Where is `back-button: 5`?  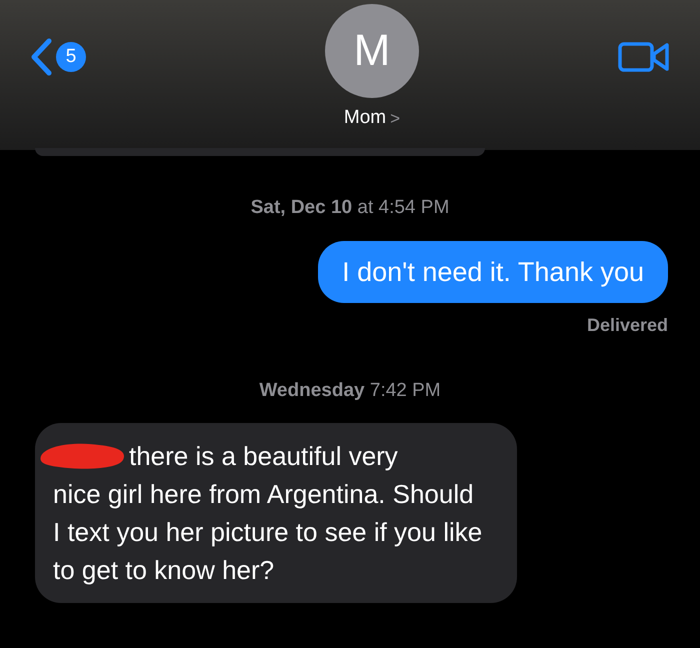
back-button: 5 is located at coordinates (58, 57).